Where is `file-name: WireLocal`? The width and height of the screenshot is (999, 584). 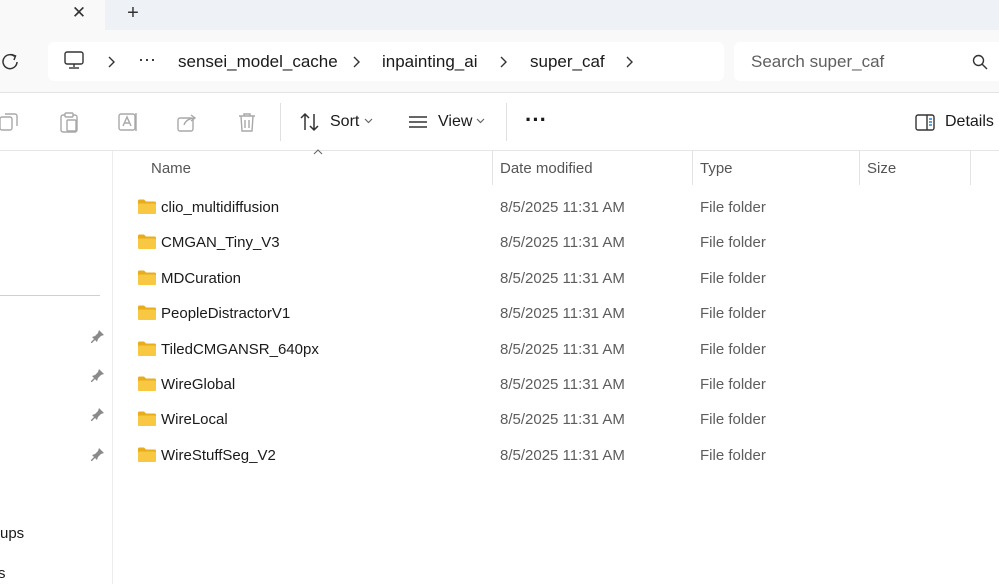
file-name: WireLocal is located at coordinates (194, 419).